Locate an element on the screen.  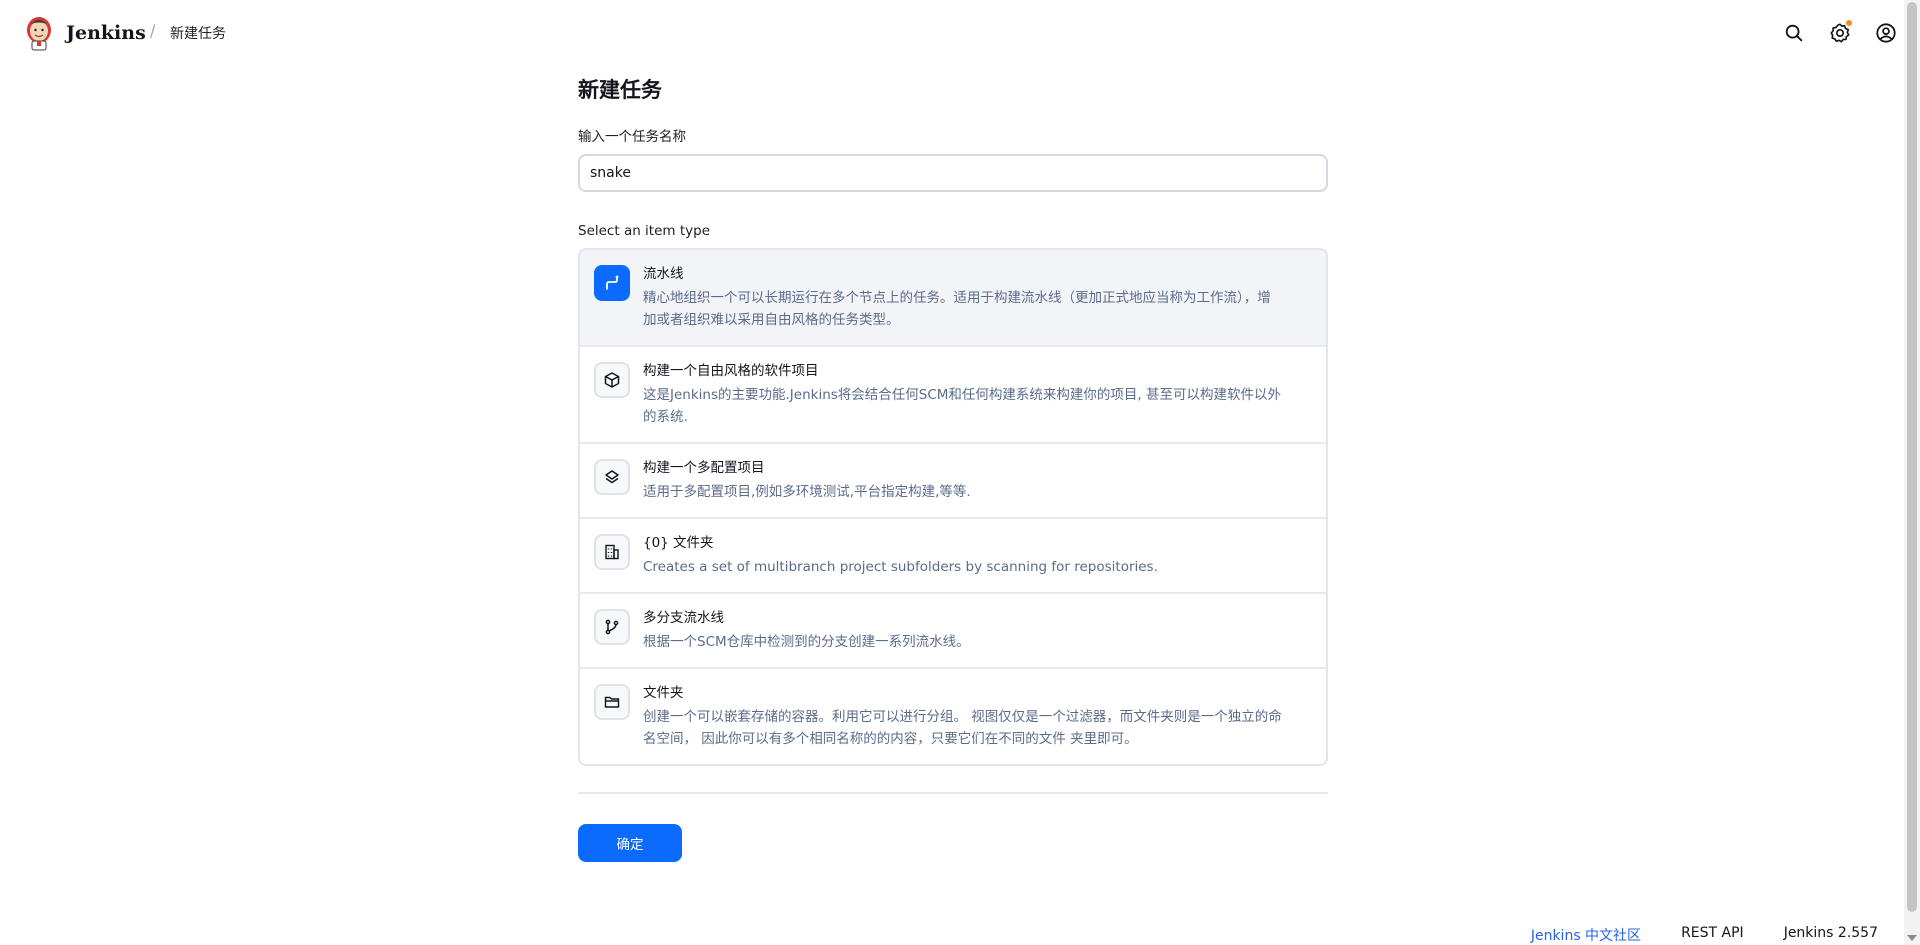
item-type-name: 构建一个自由风格的软件项目 is located at coordinates (731, 371).